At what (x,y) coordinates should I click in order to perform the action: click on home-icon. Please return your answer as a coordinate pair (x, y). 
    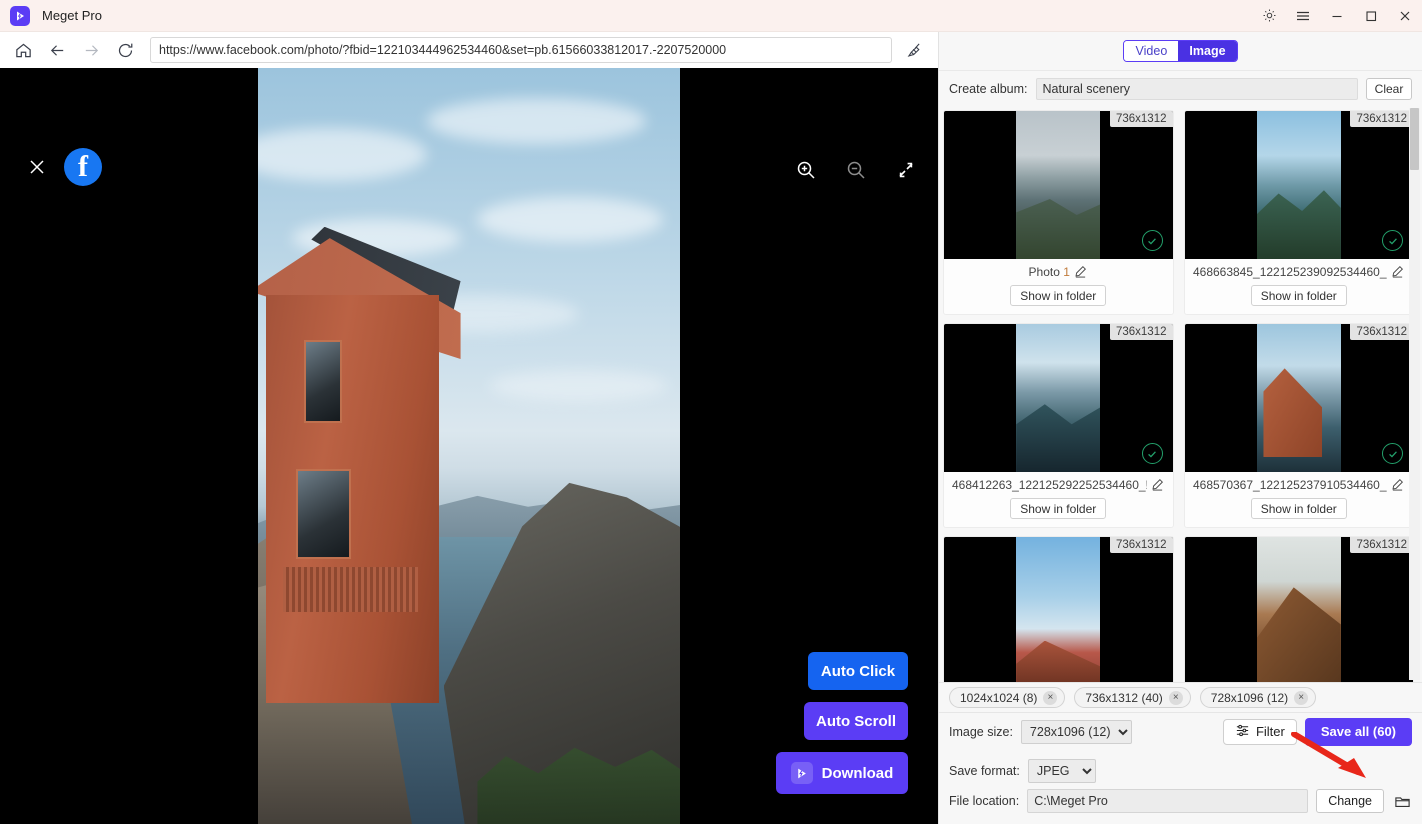
    Looking at the image, I should click on (23, 50).